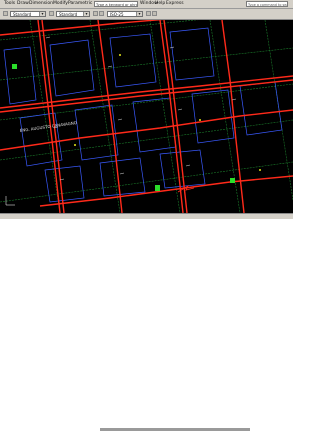 This screenshot has height=431, width=320. I want to click on layer-value: ISO-25, so click(117, 14).